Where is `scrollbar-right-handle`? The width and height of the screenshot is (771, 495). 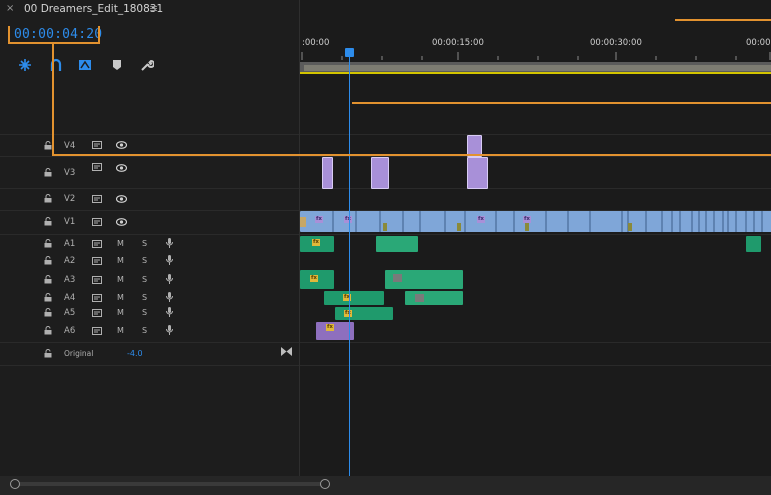 scrollbar-right-handle is located at coordinates (325, 484).